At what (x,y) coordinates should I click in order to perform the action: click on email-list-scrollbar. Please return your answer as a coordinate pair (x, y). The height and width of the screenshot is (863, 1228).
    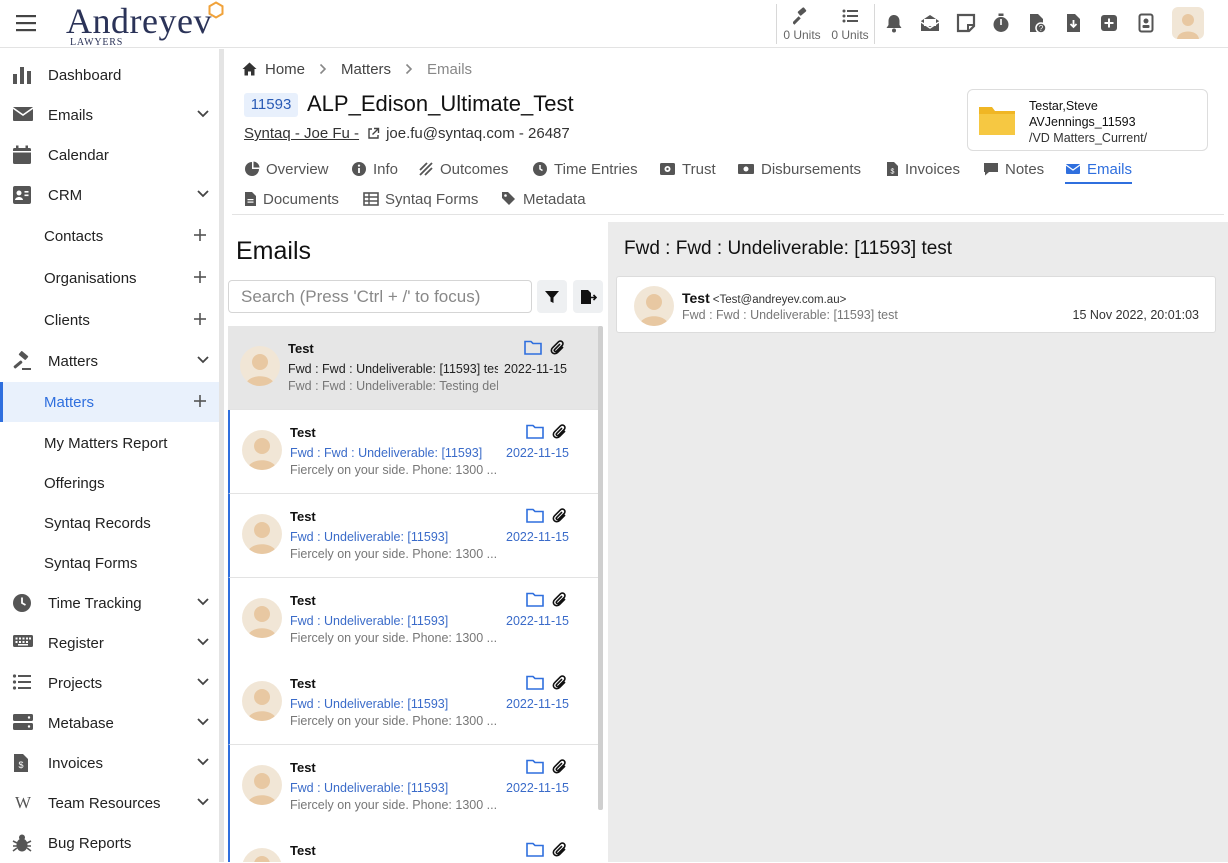
    Looking at the image, I should click on (600, 568).